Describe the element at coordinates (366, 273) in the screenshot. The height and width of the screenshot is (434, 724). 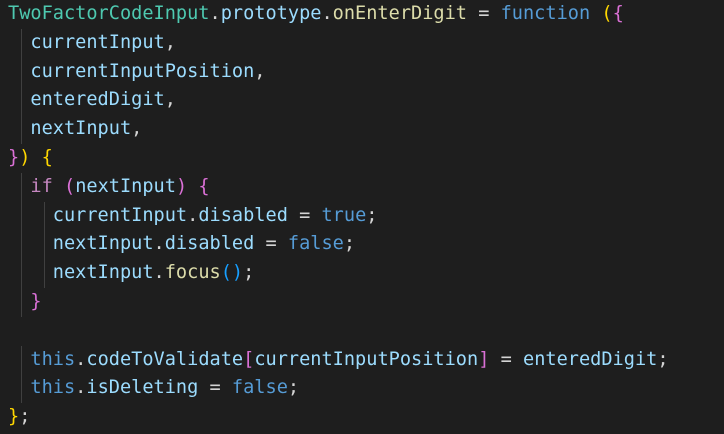
I see `code-line: nextInput.focus();` at that location.